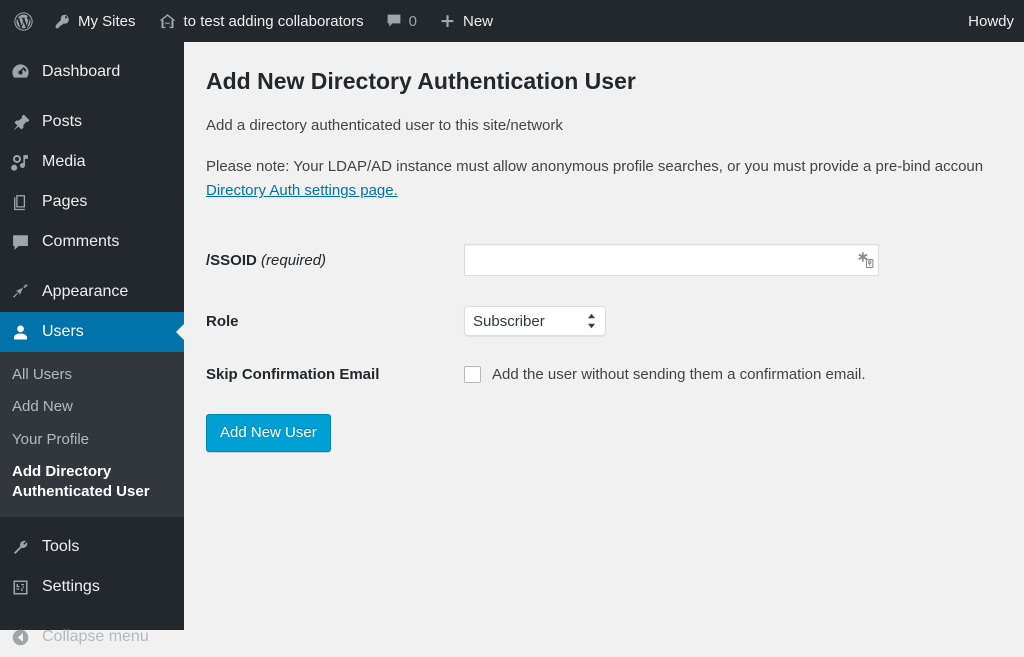 The height and width of the screenshot is (657, 1024). What do you see at coordinates (92, 162) in the screenshot?
I see `sidebar-item-media: Media` at bounding box center [92, 162].